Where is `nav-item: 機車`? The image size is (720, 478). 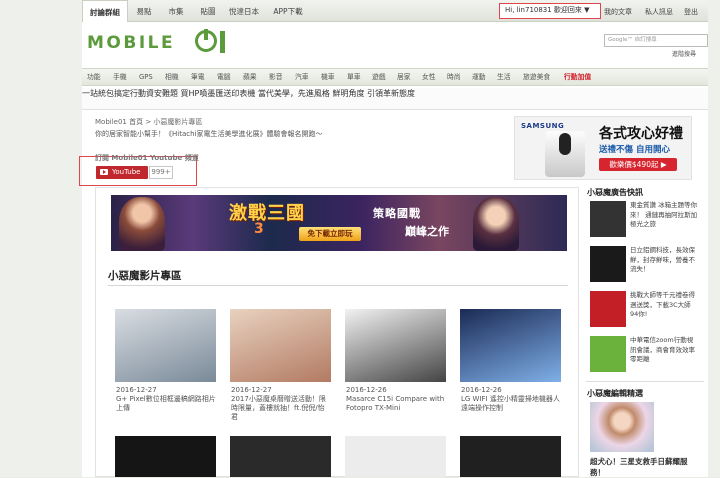
nav-item: 機車 is located at coordinates (328, 77).